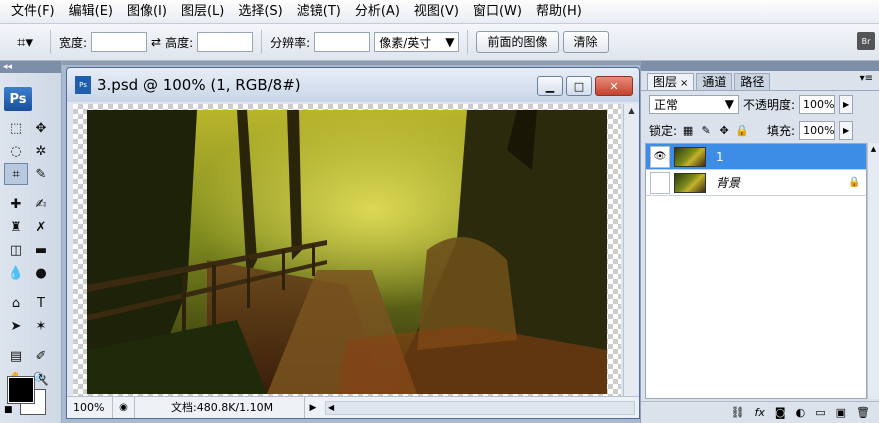  What do you see at coordinates (684, 83) in the screenshot?
I see `close-tab-icon: ×` at bounding box center [684, 83].